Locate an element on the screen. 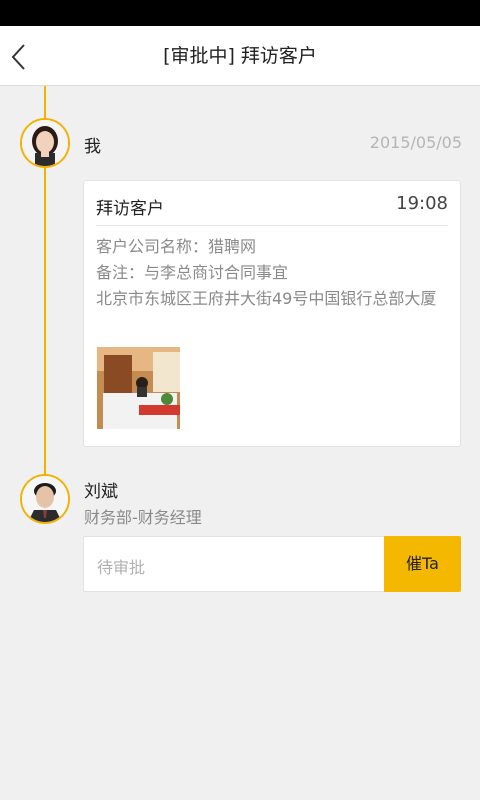 Image resolution: width=480 pixels, height=800 pixels. nav-bar: [审批中] 拜访客户 is located at coordinates (240, 56).